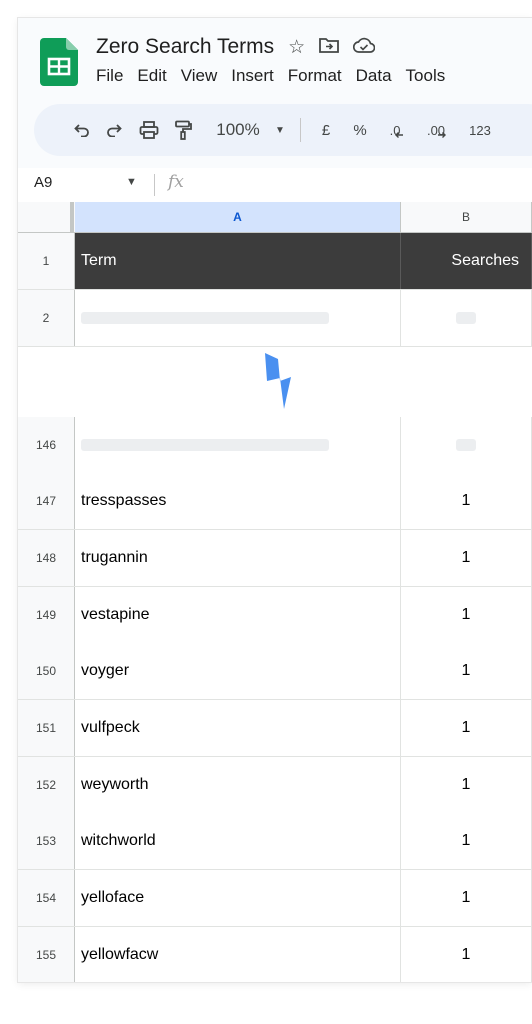 This screenshot has width=532, height=1024. Describe the element at coordinates (426, 76) in the screenshot. I see `menu-tools: Tools` at that location.